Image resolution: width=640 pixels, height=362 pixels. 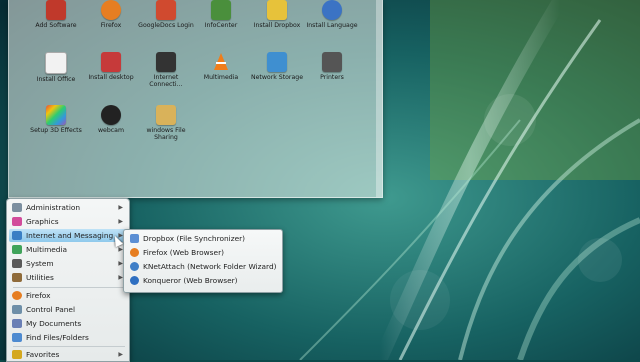 I want to click on utilities-icon, so click(x=17, y=277).